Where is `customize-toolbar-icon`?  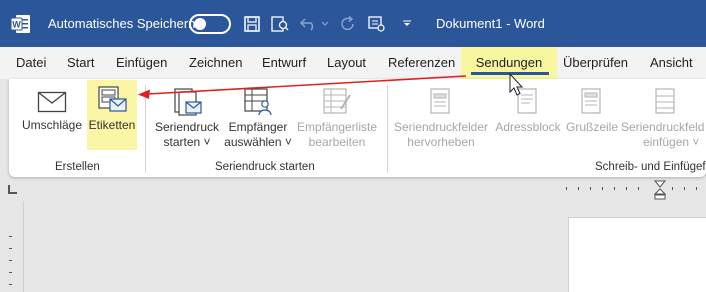
customize-toolbar-icon is located at coordinates (377, 23).